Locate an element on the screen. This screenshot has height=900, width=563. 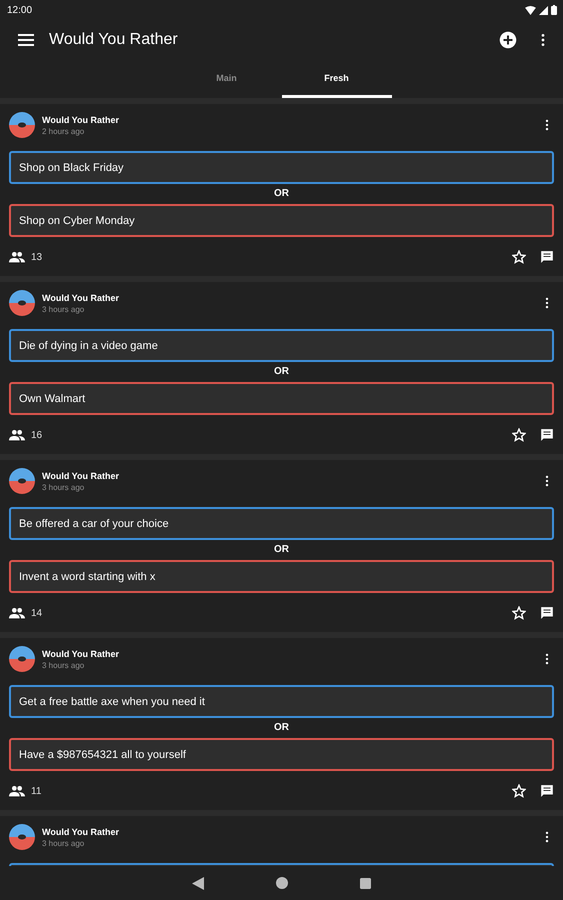
recents-icon is located at coordinates (365, 883).